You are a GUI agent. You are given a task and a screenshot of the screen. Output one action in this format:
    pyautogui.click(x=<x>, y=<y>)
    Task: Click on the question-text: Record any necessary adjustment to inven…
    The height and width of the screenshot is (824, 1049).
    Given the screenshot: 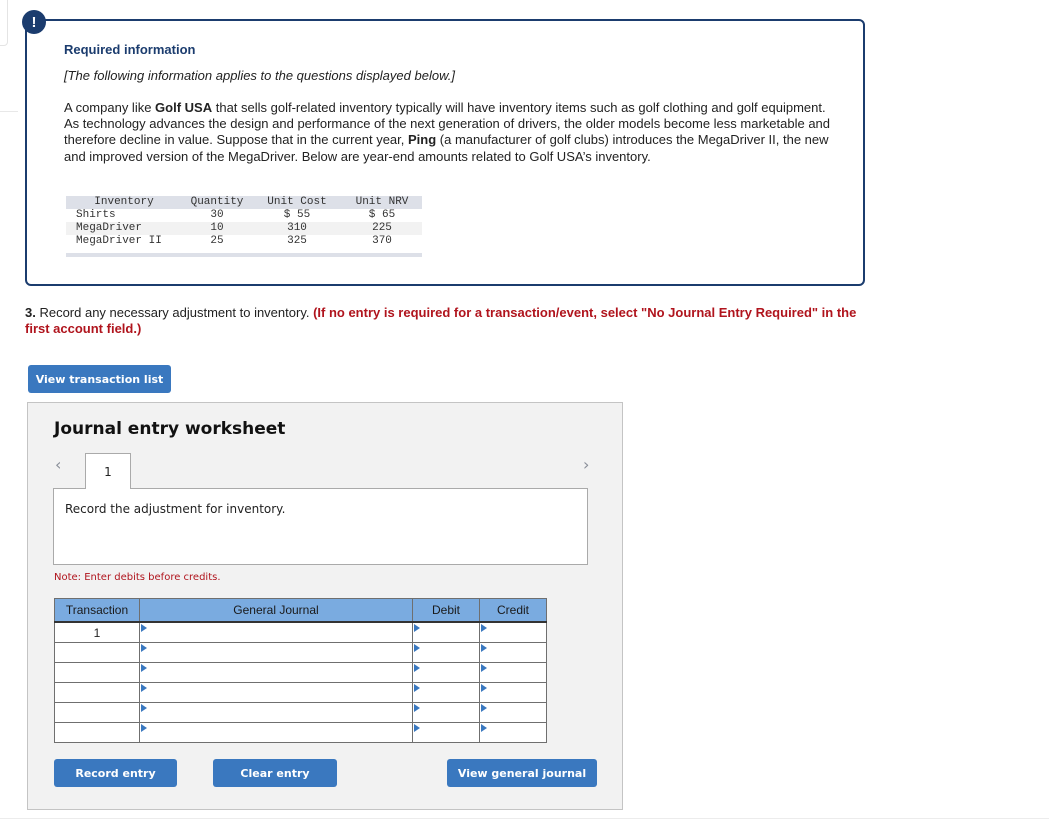 What is the action you would take?
    pyautogui.click(x=174, y=312)
    